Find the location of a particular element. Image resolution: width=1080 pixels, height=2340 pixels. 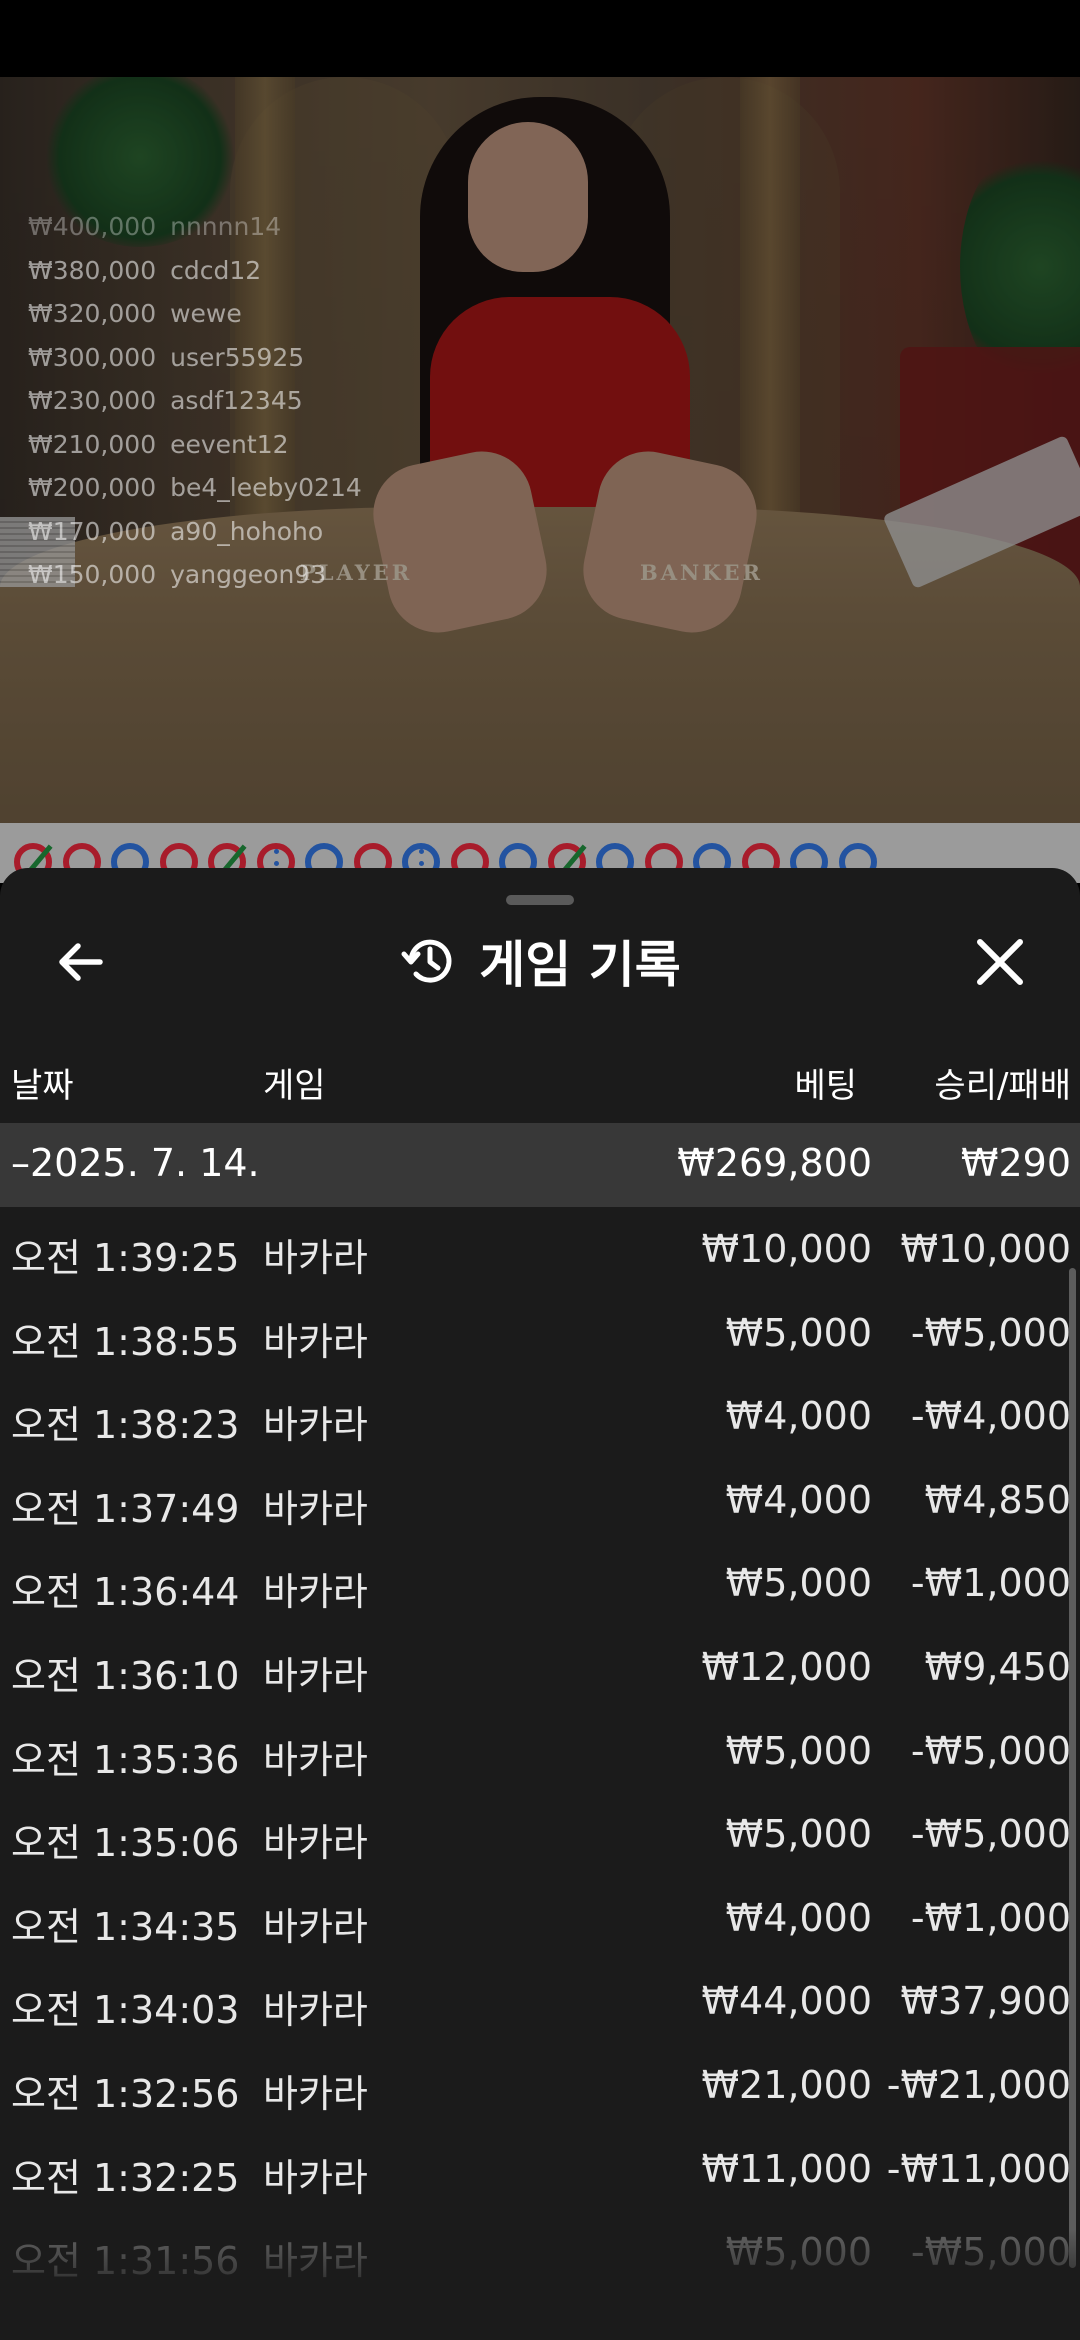

history-icon is located at coordinates (426, 961).